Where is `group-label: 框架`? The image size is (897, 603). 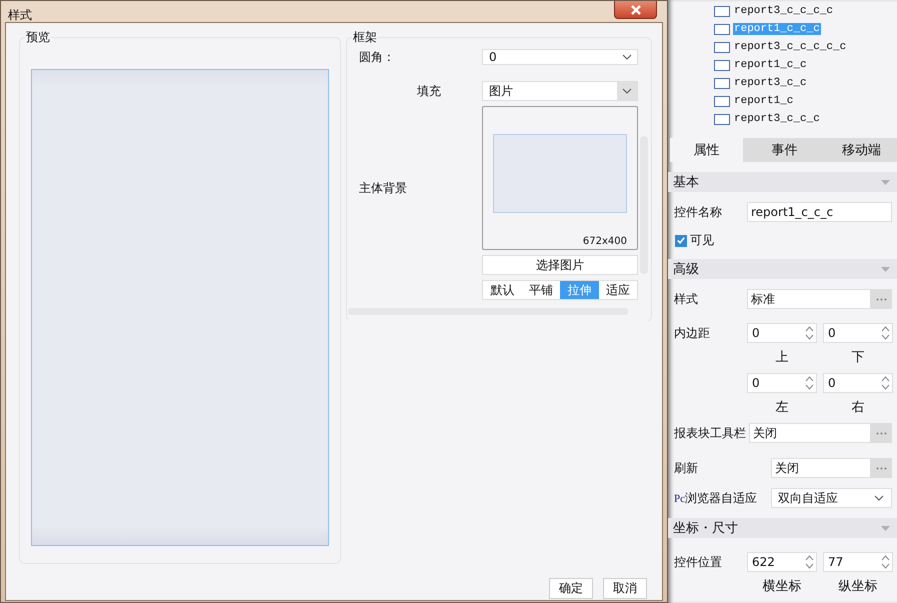 group-label: 框架 is located at coordinates (365, 37).